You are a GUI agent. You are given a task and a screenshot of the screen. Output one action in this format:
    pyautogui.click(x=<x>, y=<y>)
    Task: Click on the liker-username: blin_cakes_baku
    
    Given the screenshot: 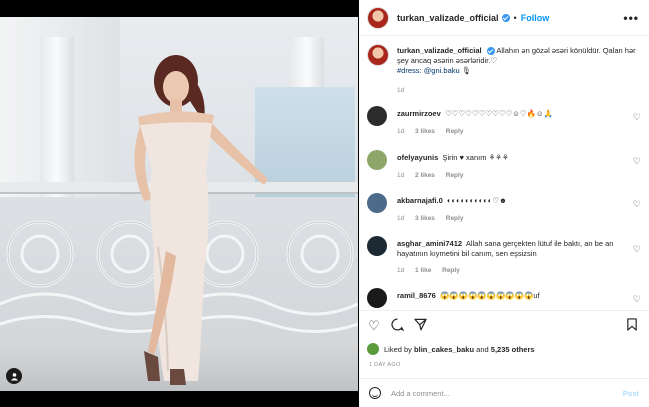 What is the action you would take?
    pyautogui.click(x=444, y=349)
    